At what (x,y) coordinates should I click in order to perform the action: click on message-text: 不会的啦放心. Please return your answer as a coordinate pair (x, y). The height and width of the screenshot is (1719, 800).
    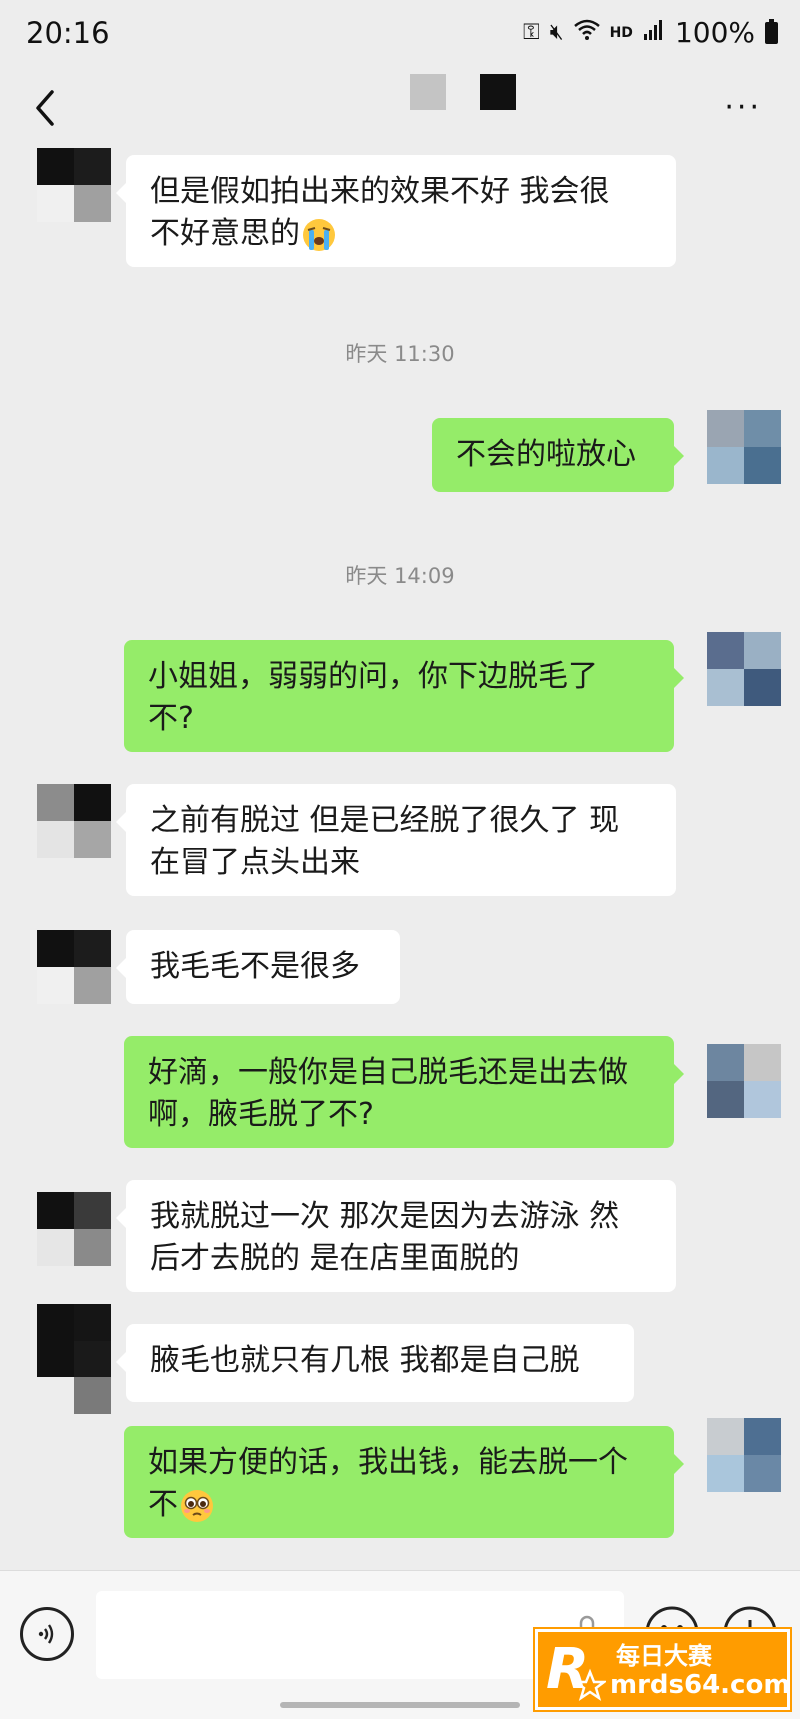
    Looking at the image, I should click on (546, 454).